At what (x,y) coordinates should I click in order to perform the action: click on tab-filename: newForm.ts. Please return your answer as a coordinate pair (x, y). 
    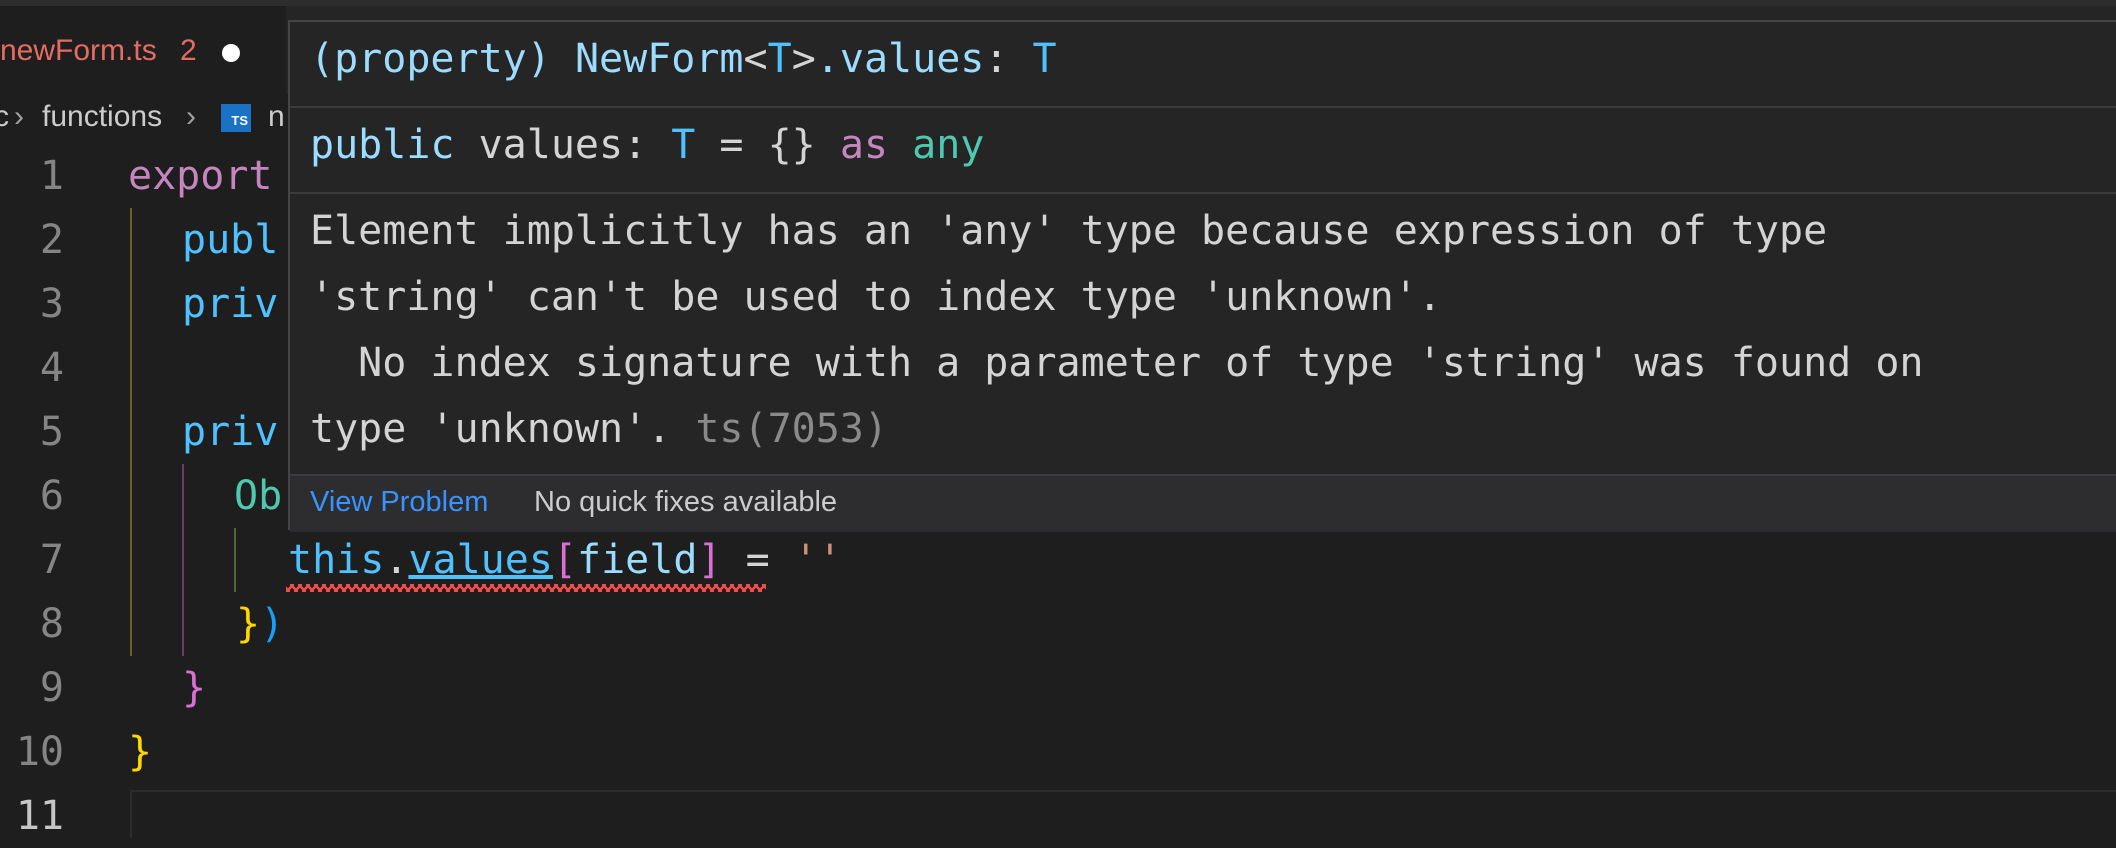
    Looking at the image, I should click on (78, 50).